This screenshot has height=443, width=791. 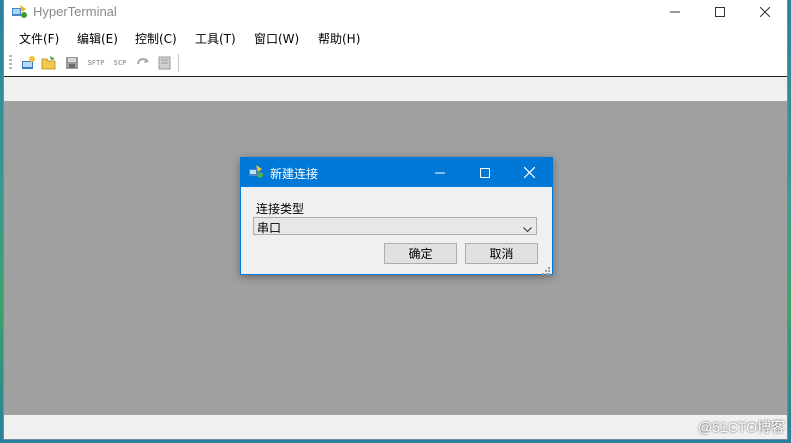 What do you see at coordinates (420, 253) in the screenshot?
I see `ok-button: 确定` at bounding box center [420, 253].